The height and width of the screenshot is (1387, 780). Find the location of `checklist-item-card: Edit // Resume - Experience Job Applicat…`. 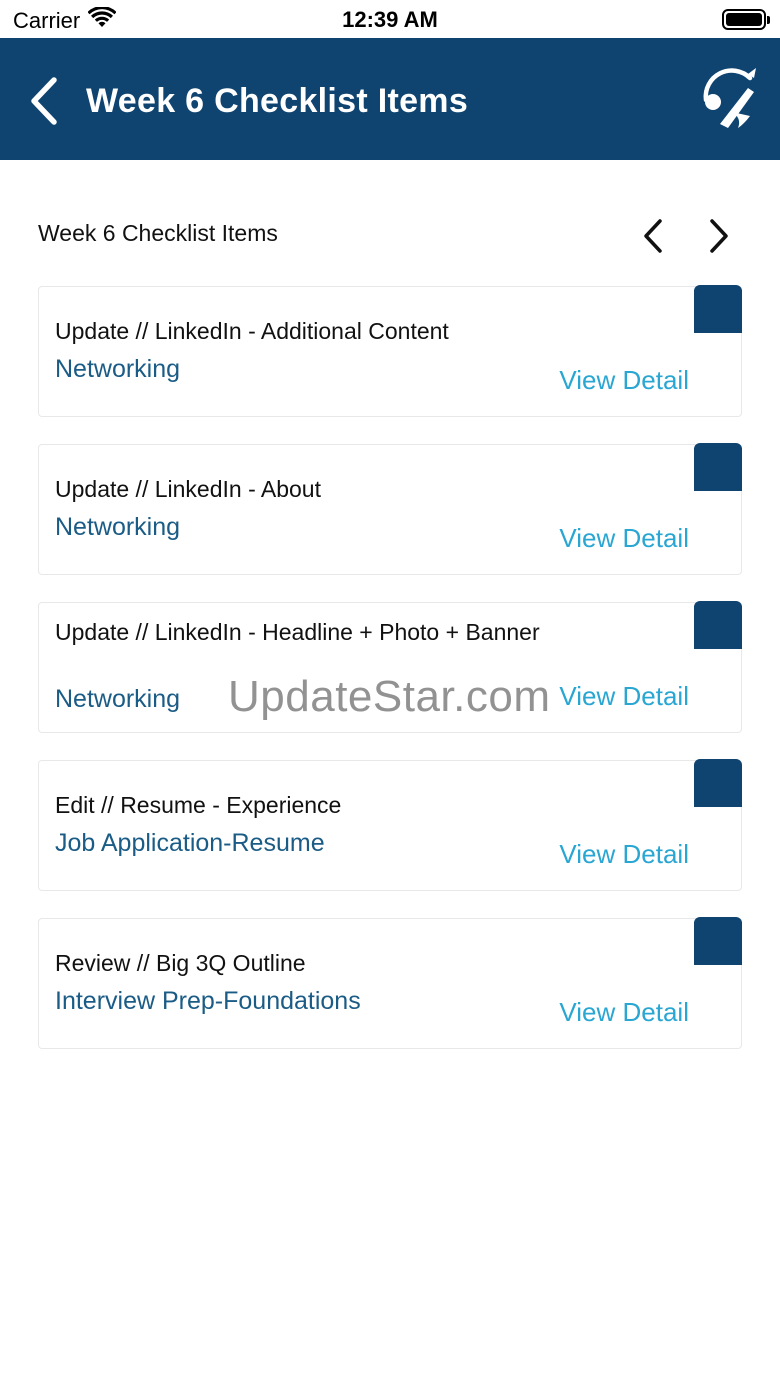

checklist-item-card: Edit // Resume - Experience Job Applicat… is located at coordinates (390, 825).